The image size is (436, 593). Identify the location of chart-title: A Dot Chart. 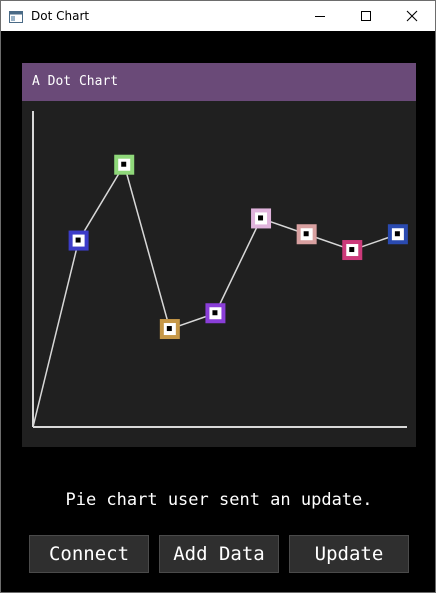
(75, 81).